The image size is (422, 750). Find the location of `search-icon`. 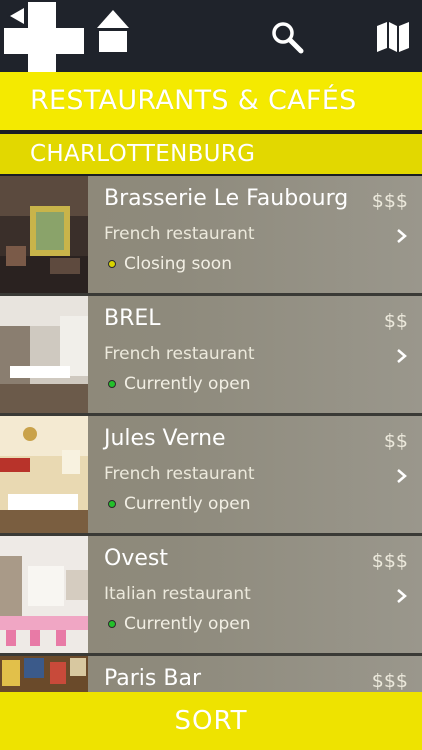

search-icon is located at coordinates (287, 37).